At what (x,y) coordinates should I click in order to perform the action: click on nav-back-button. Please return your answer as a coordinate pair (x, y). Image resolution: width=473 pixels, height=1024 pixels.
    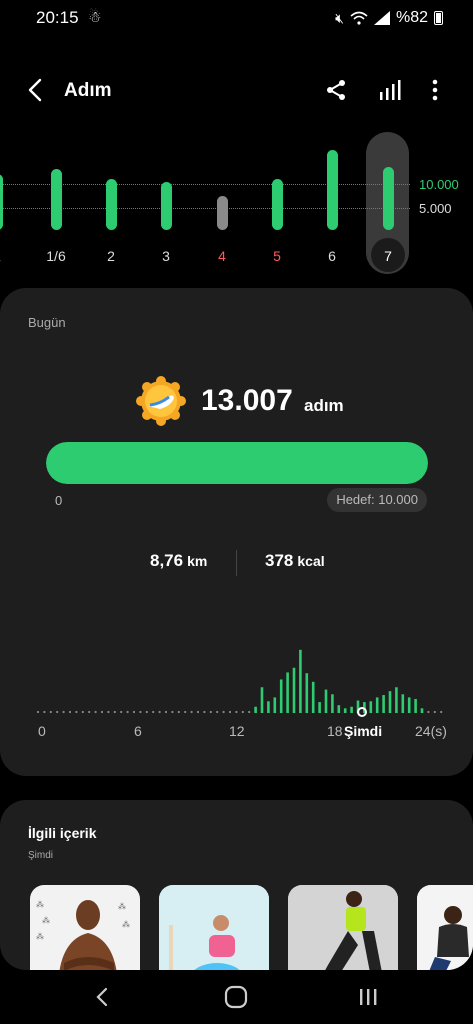
    Looking at the image, I should click on (102, 997).